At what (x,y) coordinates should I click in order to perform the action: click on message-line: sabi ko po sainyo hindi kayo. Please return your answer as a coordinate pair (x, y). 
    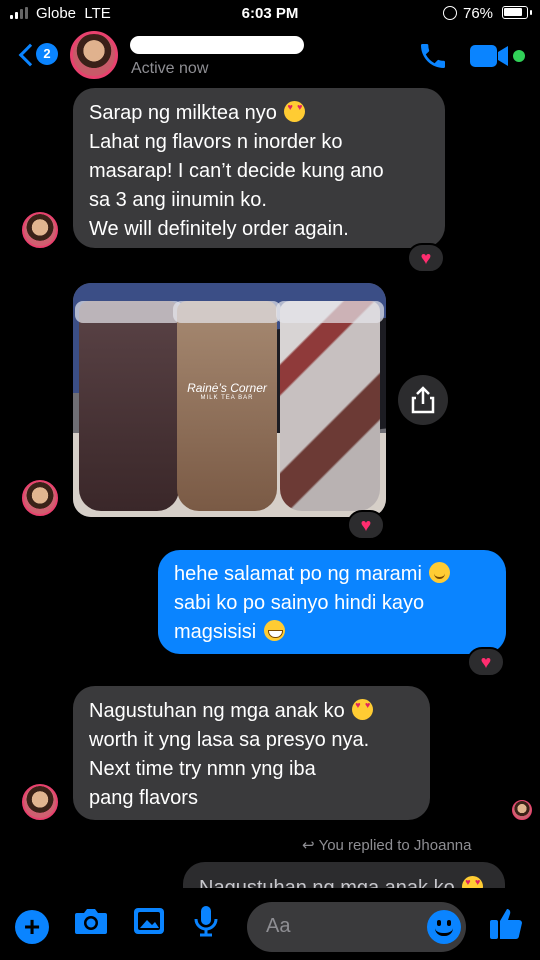
    Looking at the image, I should click on (299, 603).